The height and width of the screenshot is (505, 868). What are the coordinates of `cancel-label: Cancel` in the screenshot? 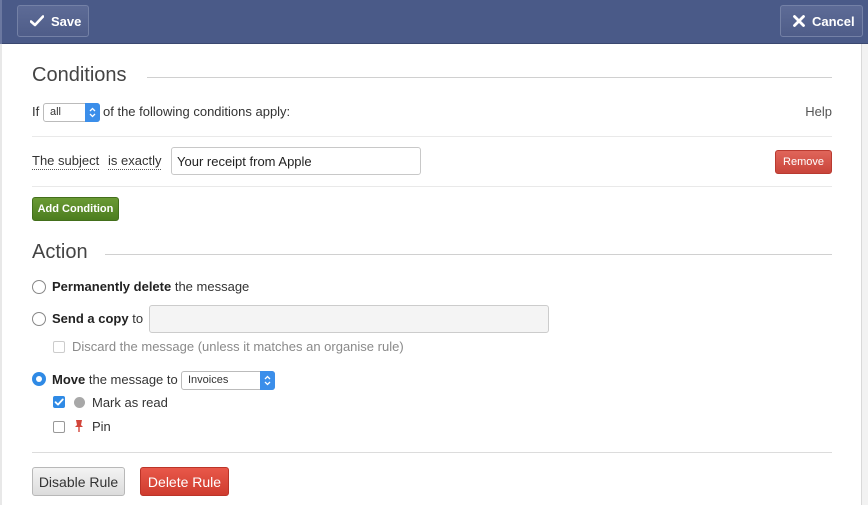 It's located at (833, 21).